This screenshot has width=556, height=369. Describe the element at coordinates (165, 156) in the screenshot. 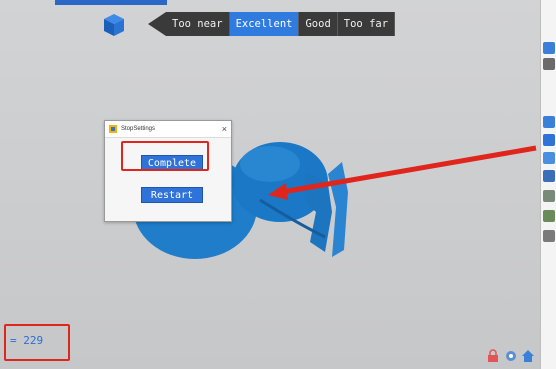

I see `complete-highlight-box` at that location.